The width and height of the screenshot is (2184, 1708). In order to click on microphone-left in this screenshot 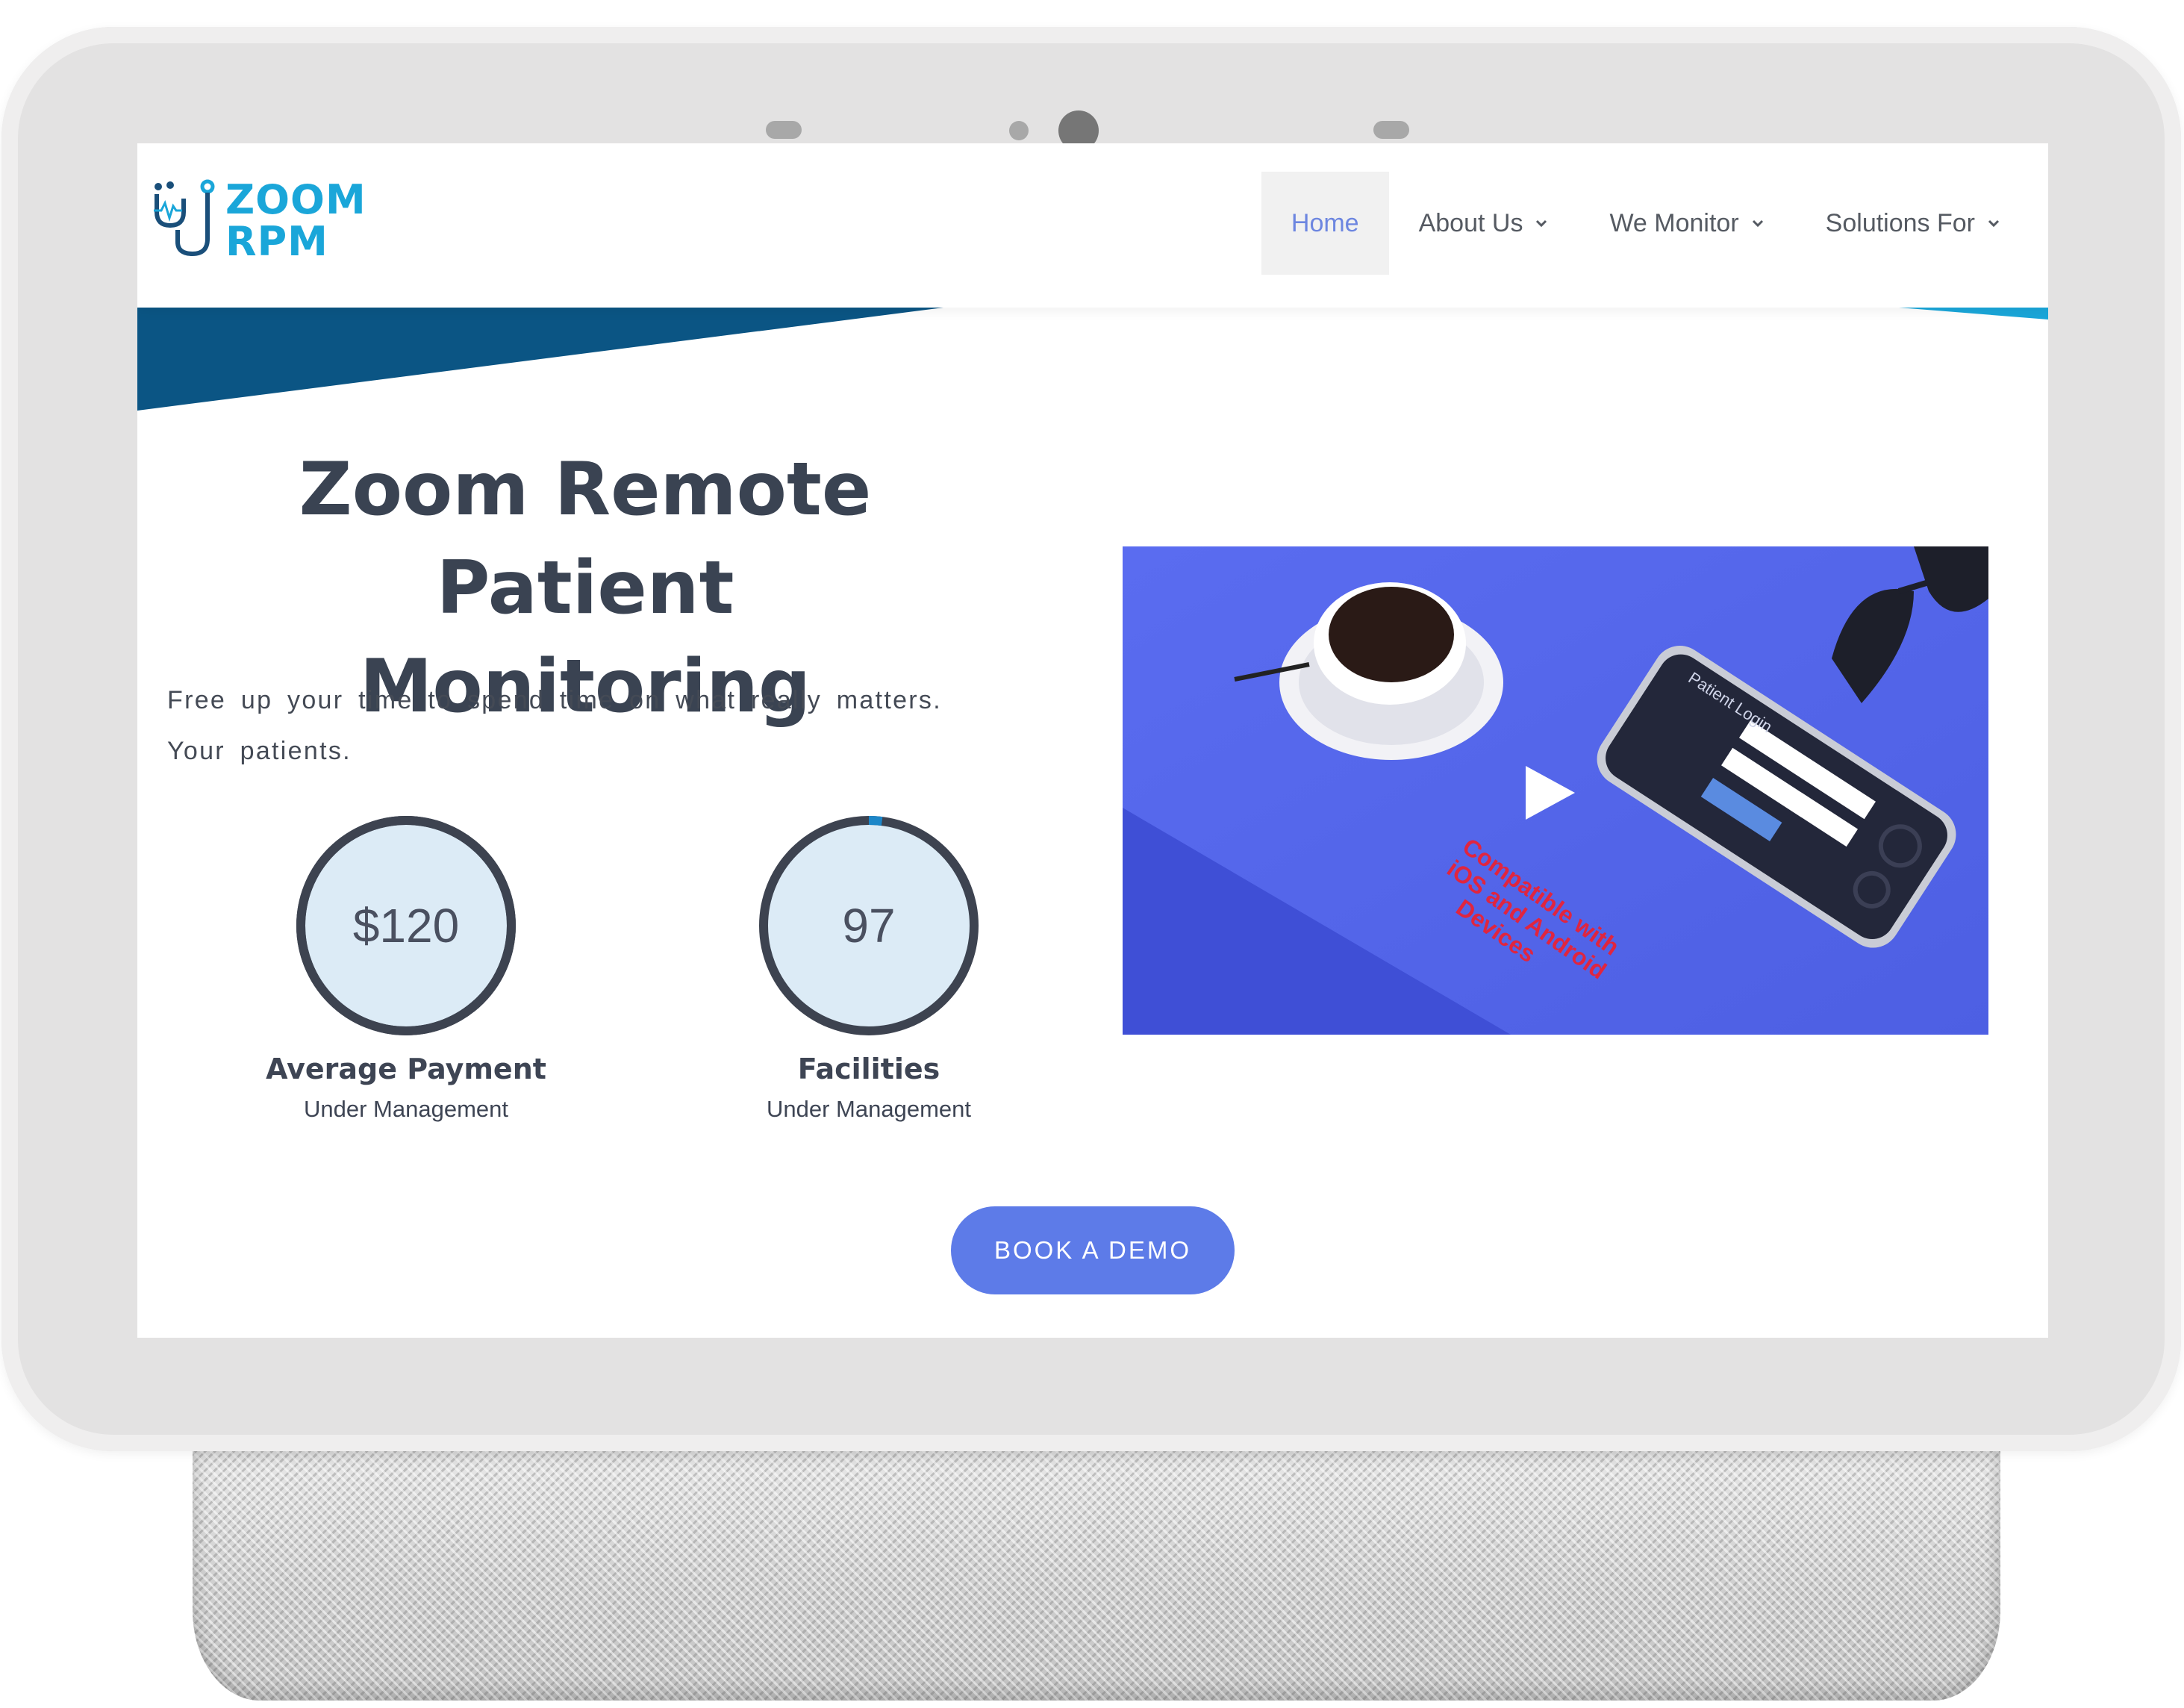, I will do `click(784, 130)`.